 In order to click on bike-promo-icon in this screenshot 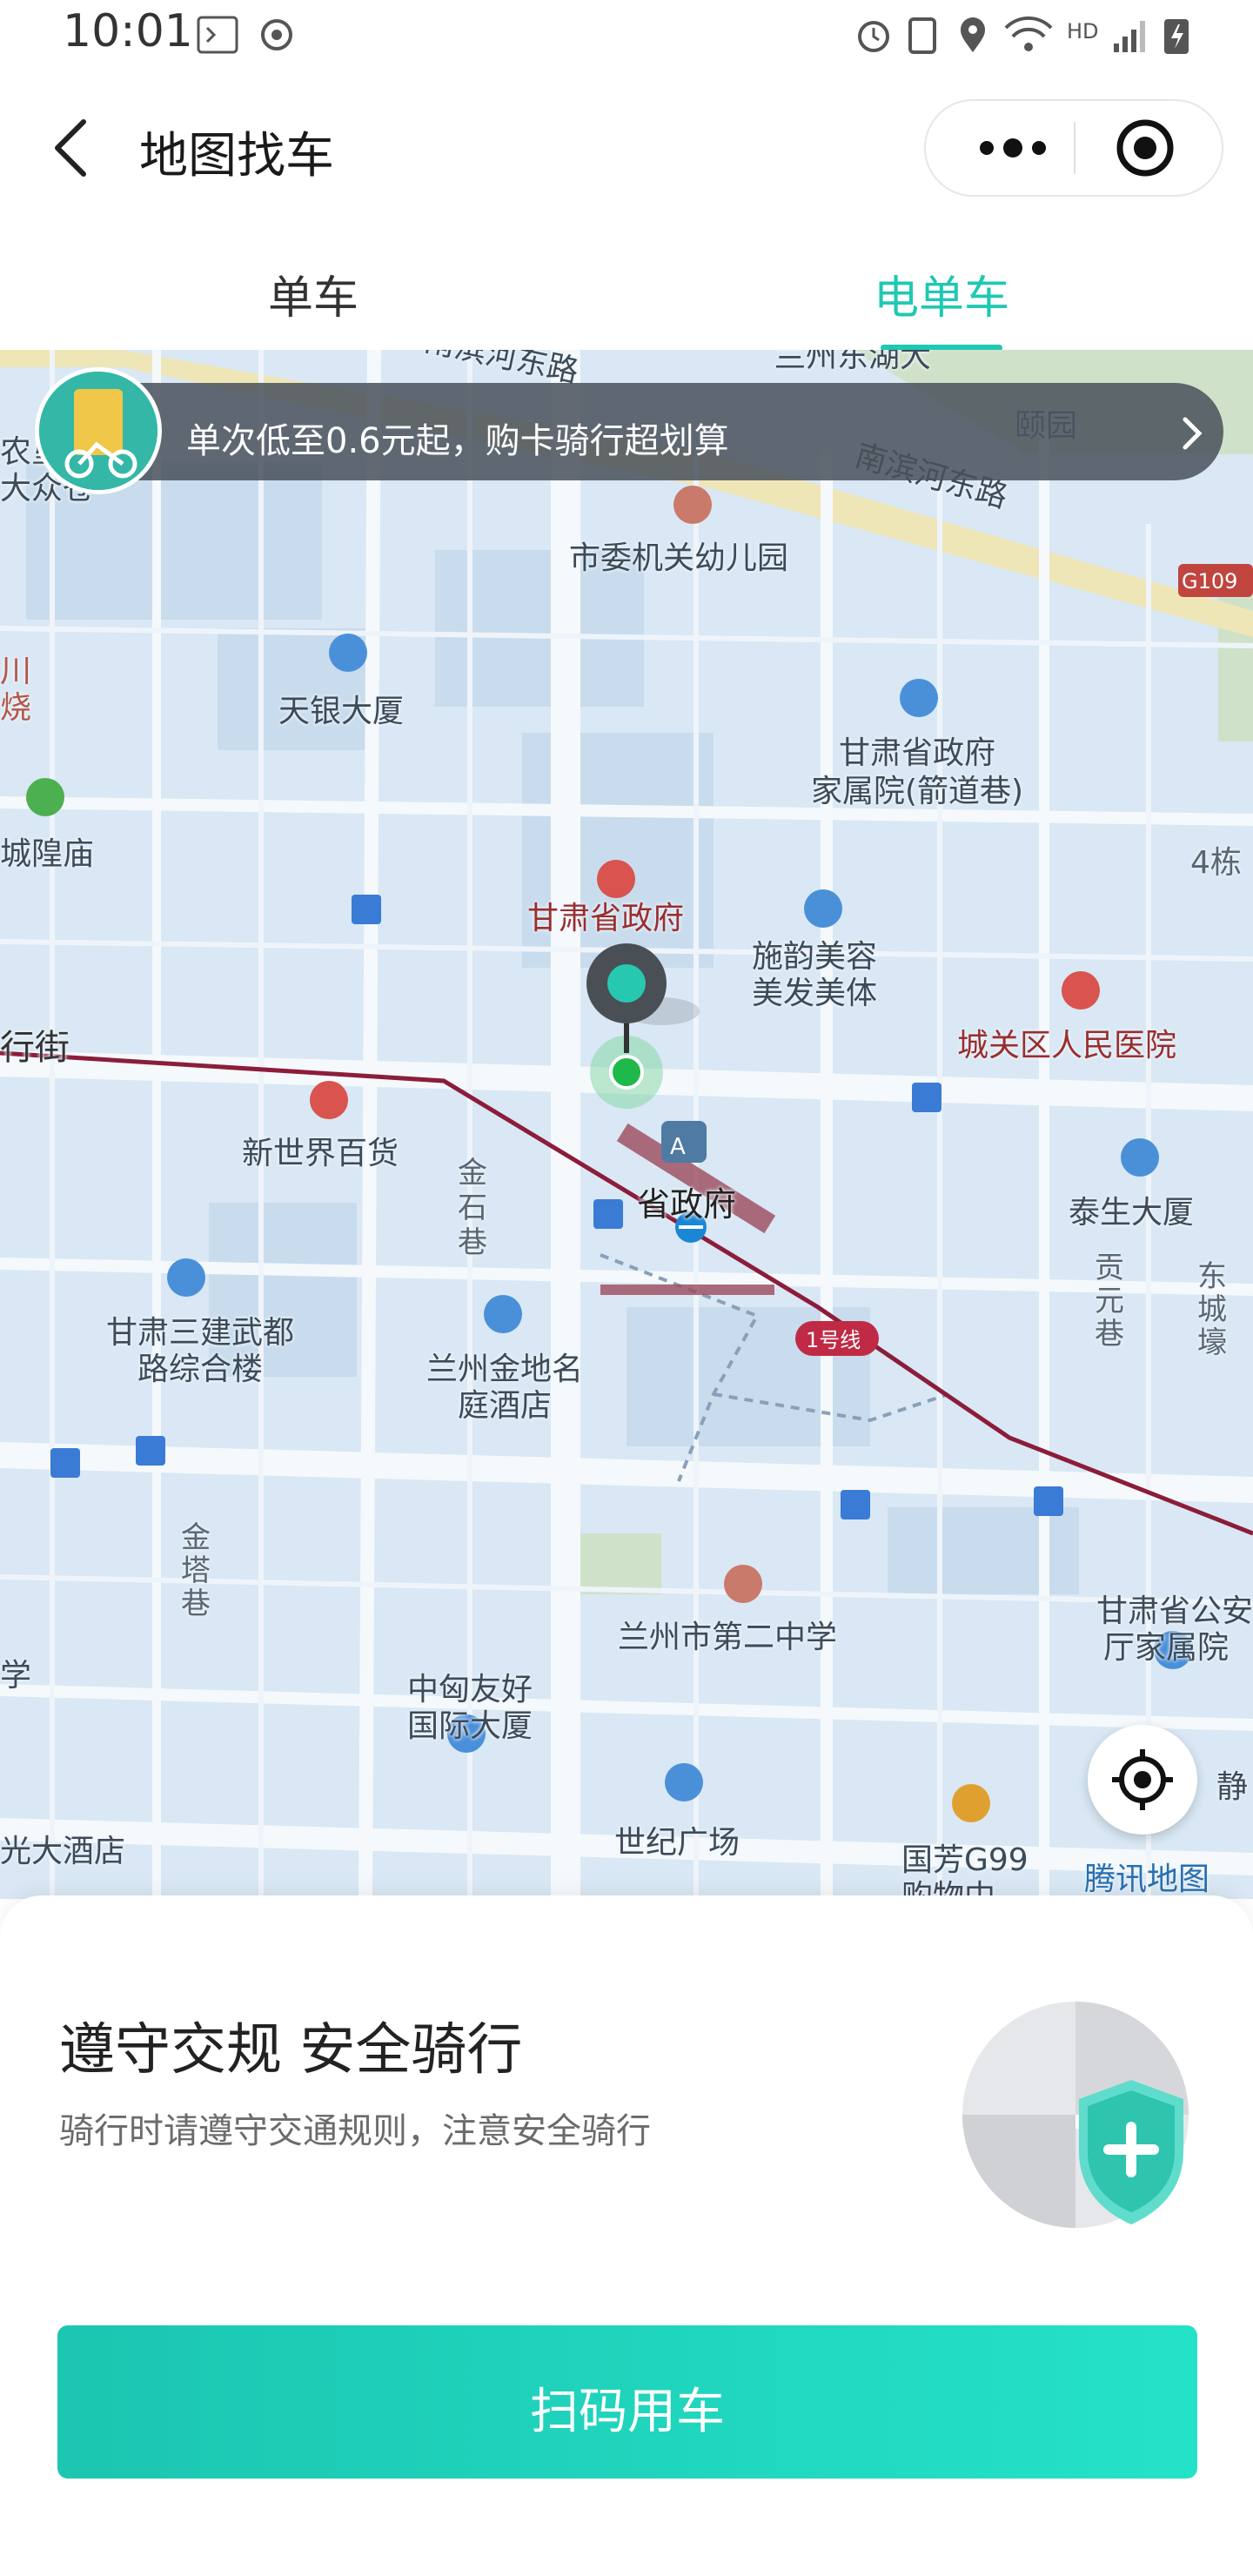, I will do `click(98, 431)`.